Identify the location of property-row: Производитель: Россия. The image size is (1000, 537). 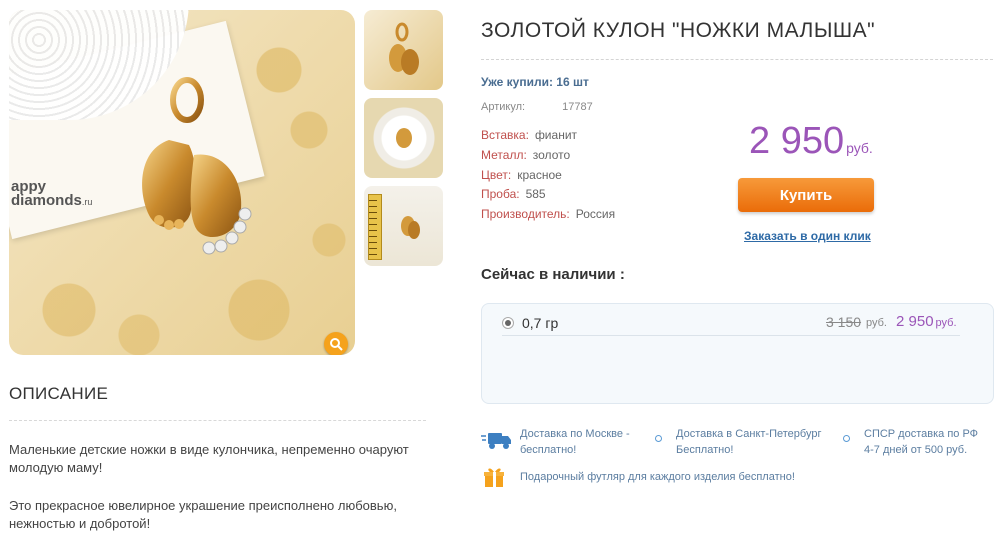
(548, 214).